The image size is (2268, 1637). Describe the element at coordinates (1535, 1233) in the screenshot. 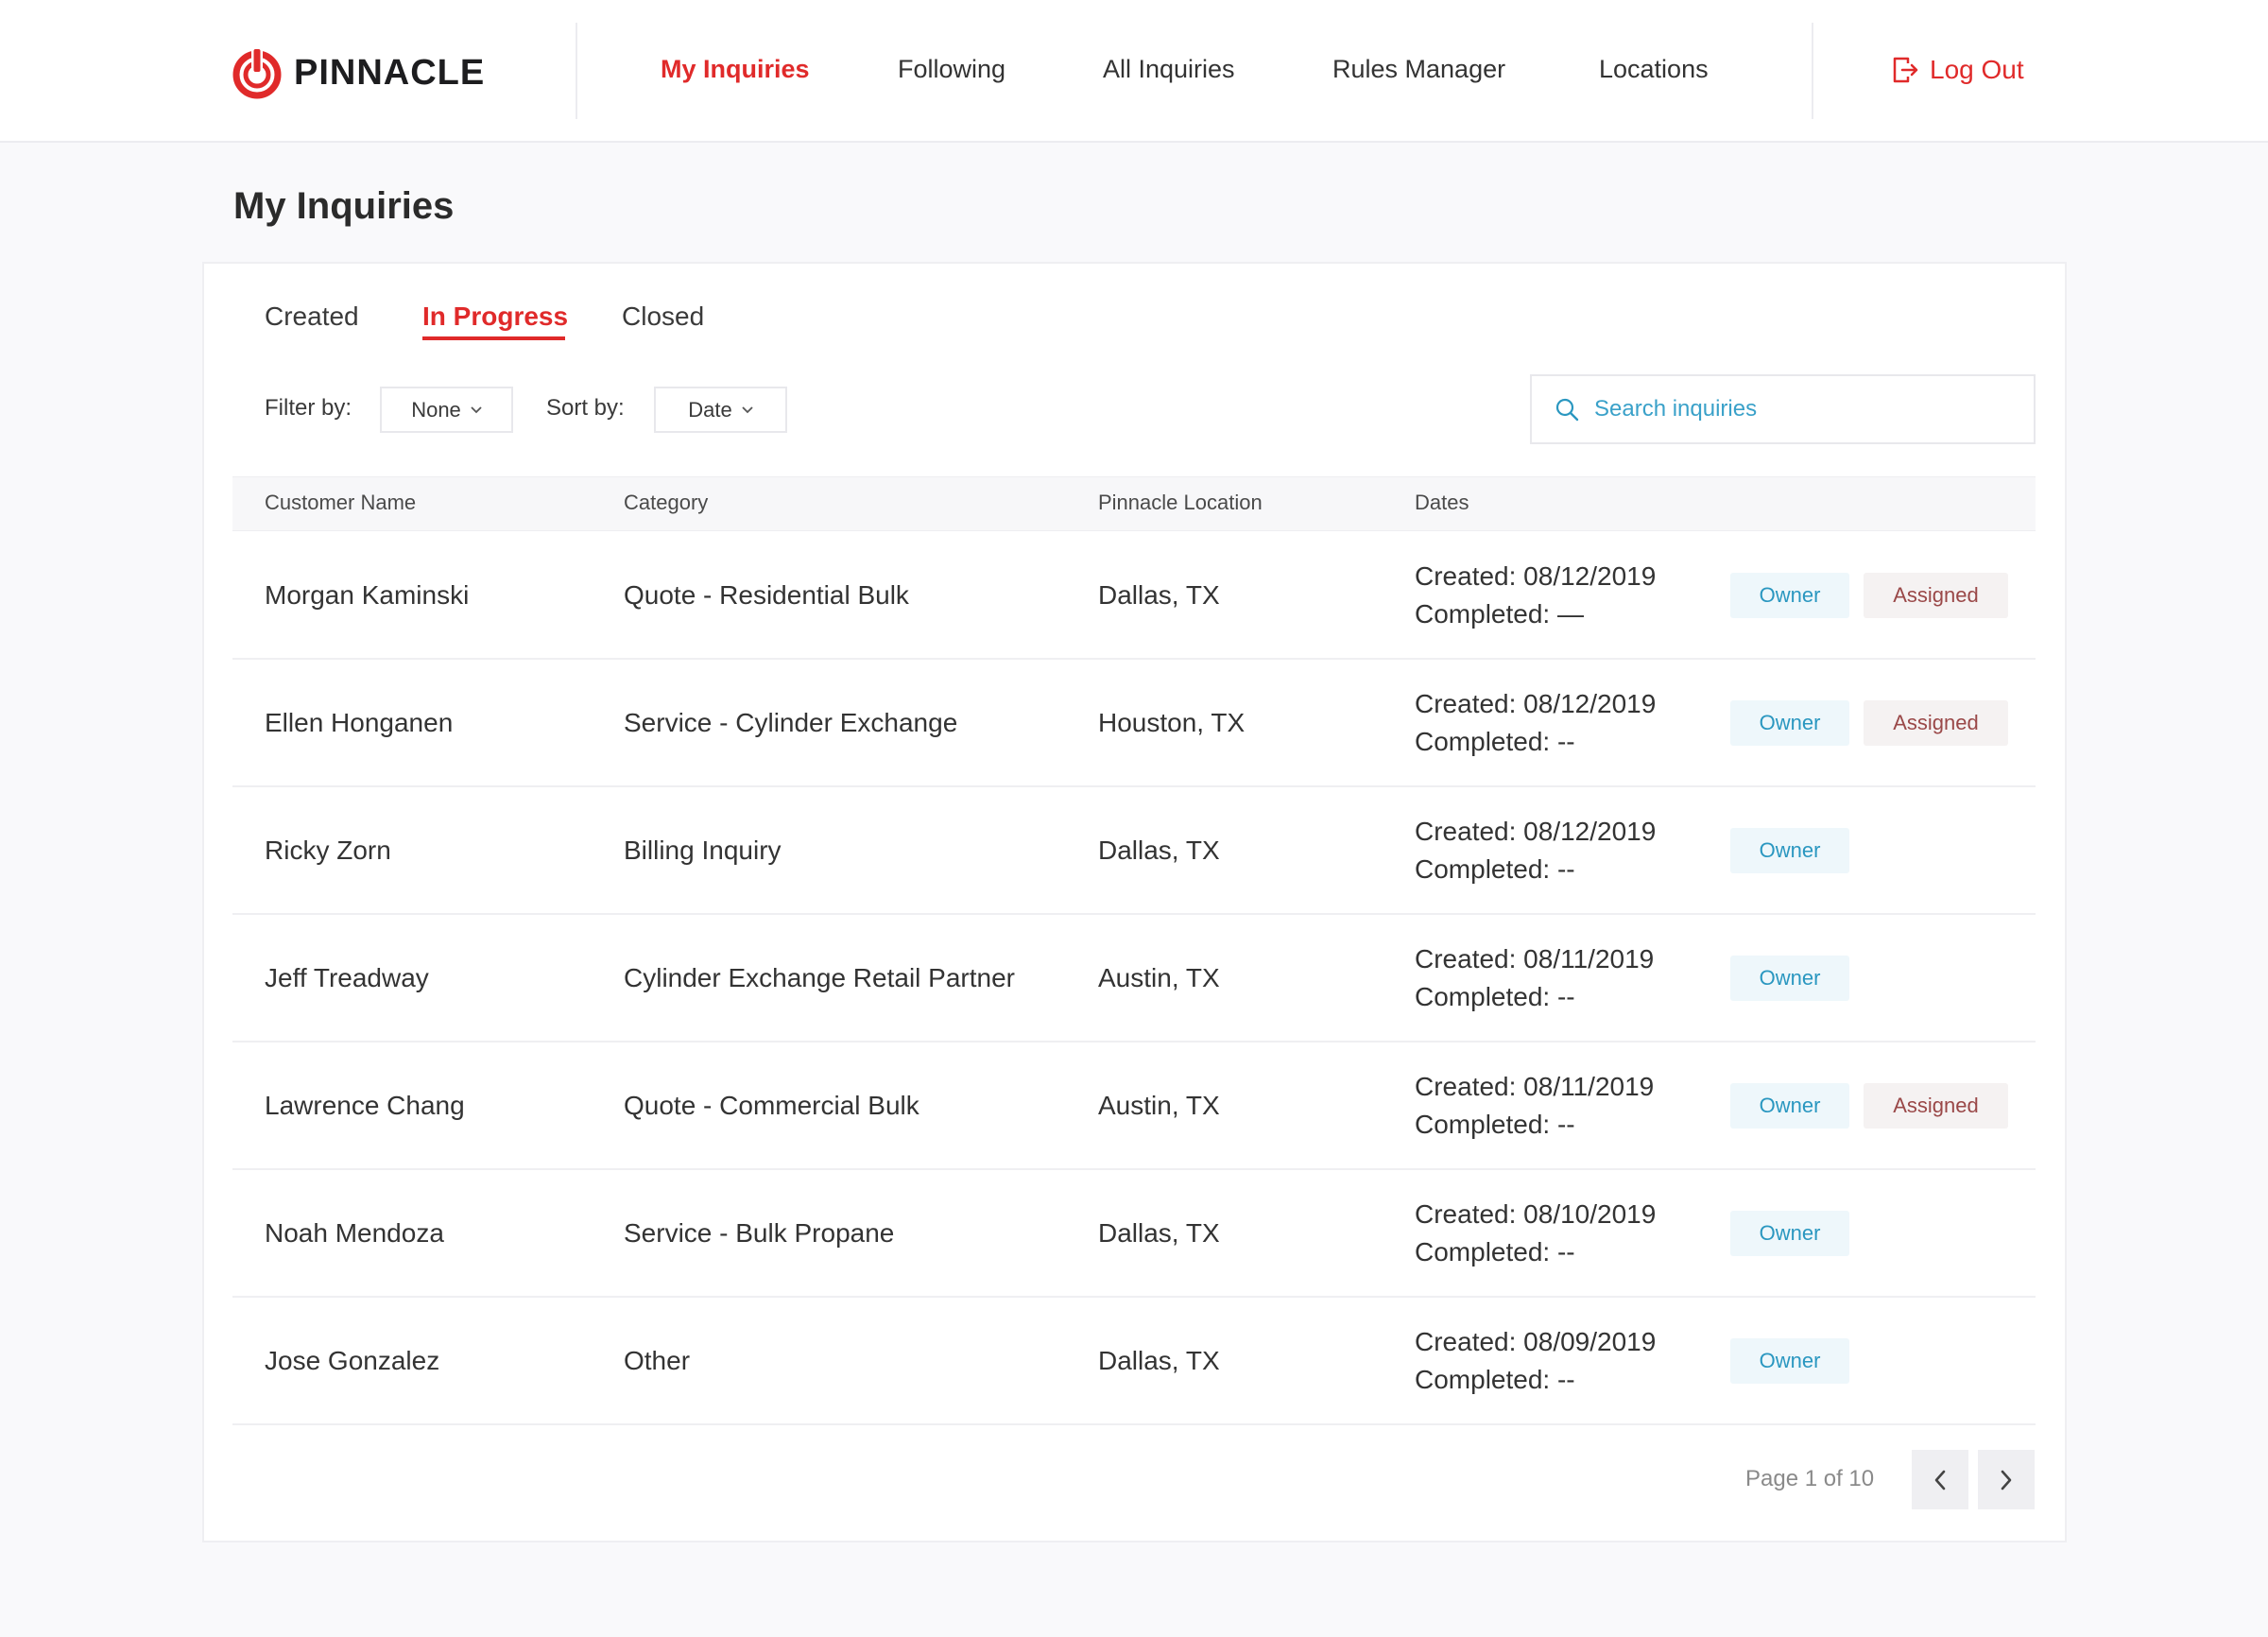

I see `dates: Created: 08/10/2019 Completed: --` at that location.